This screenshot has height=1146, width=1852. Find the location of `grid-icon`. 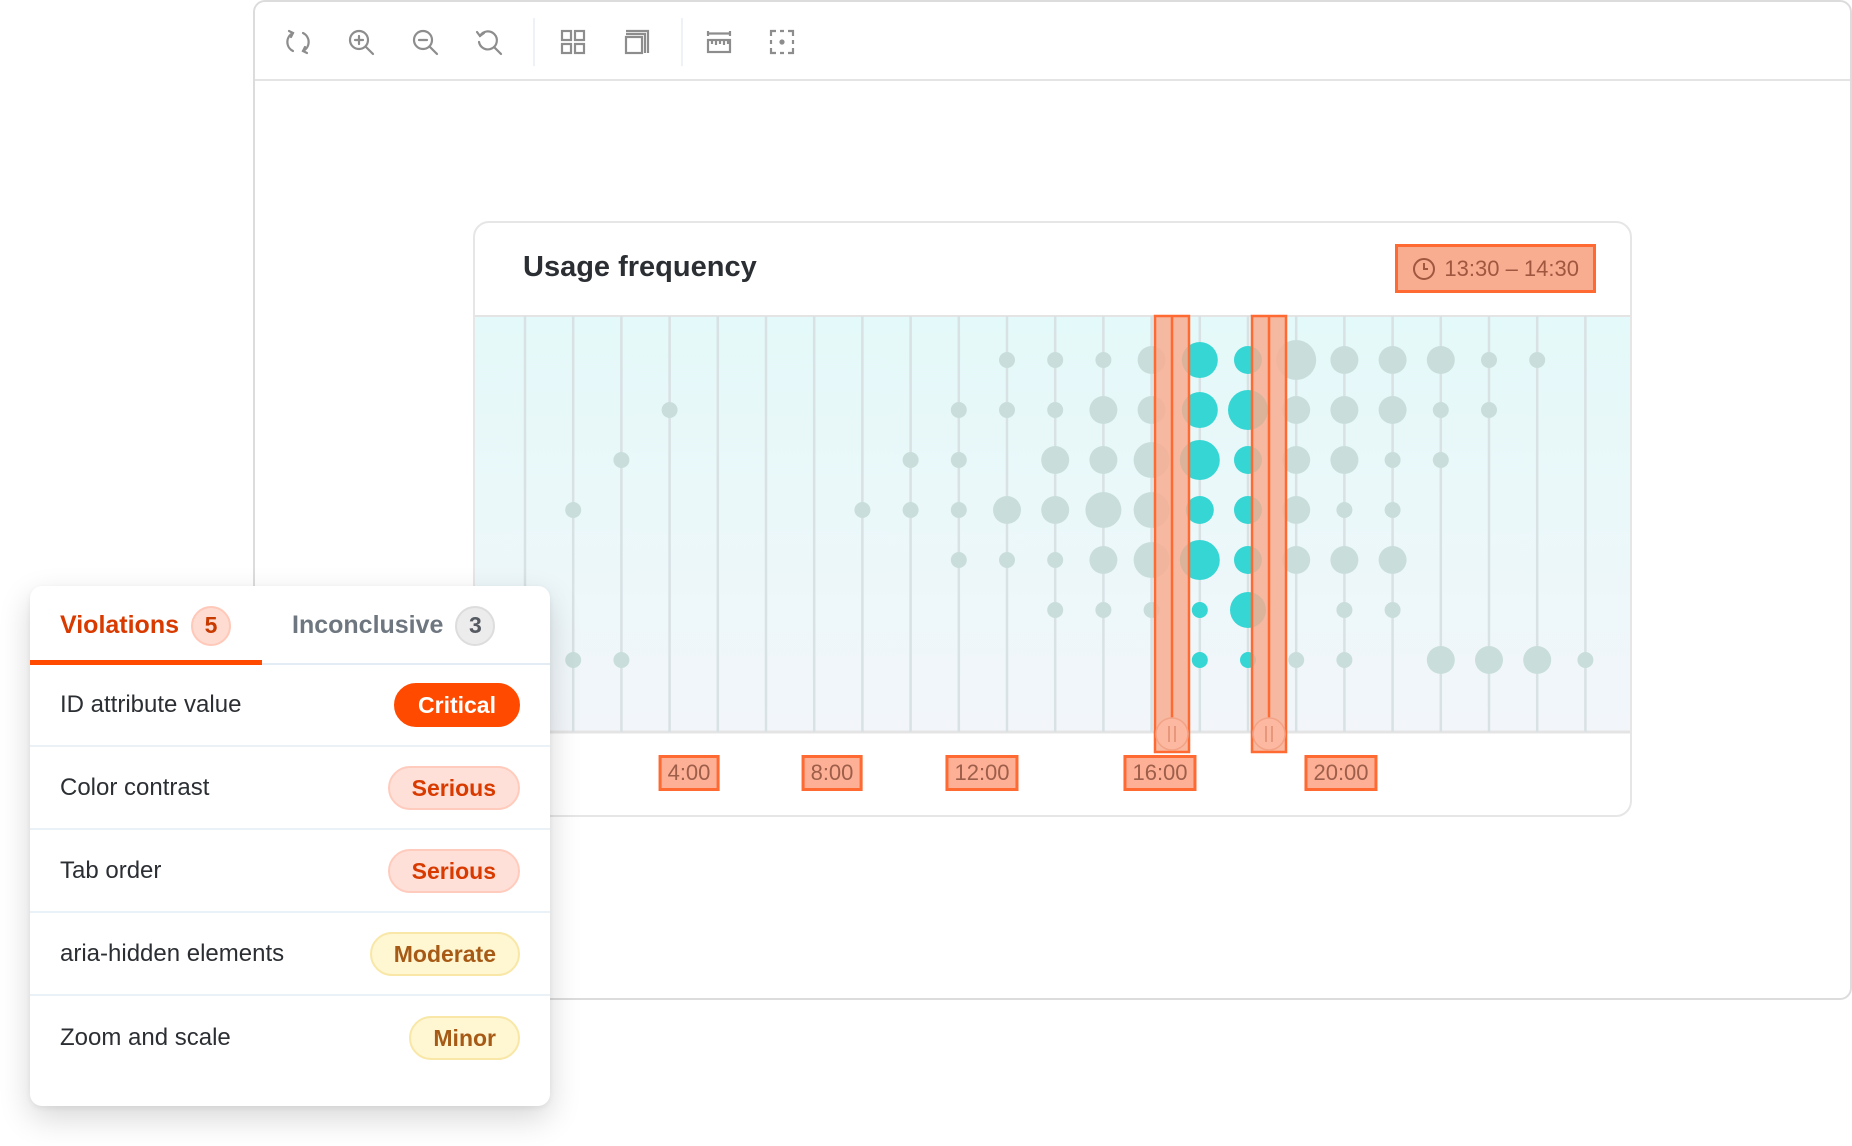

grid-icon is located at coordinates (573, 42).